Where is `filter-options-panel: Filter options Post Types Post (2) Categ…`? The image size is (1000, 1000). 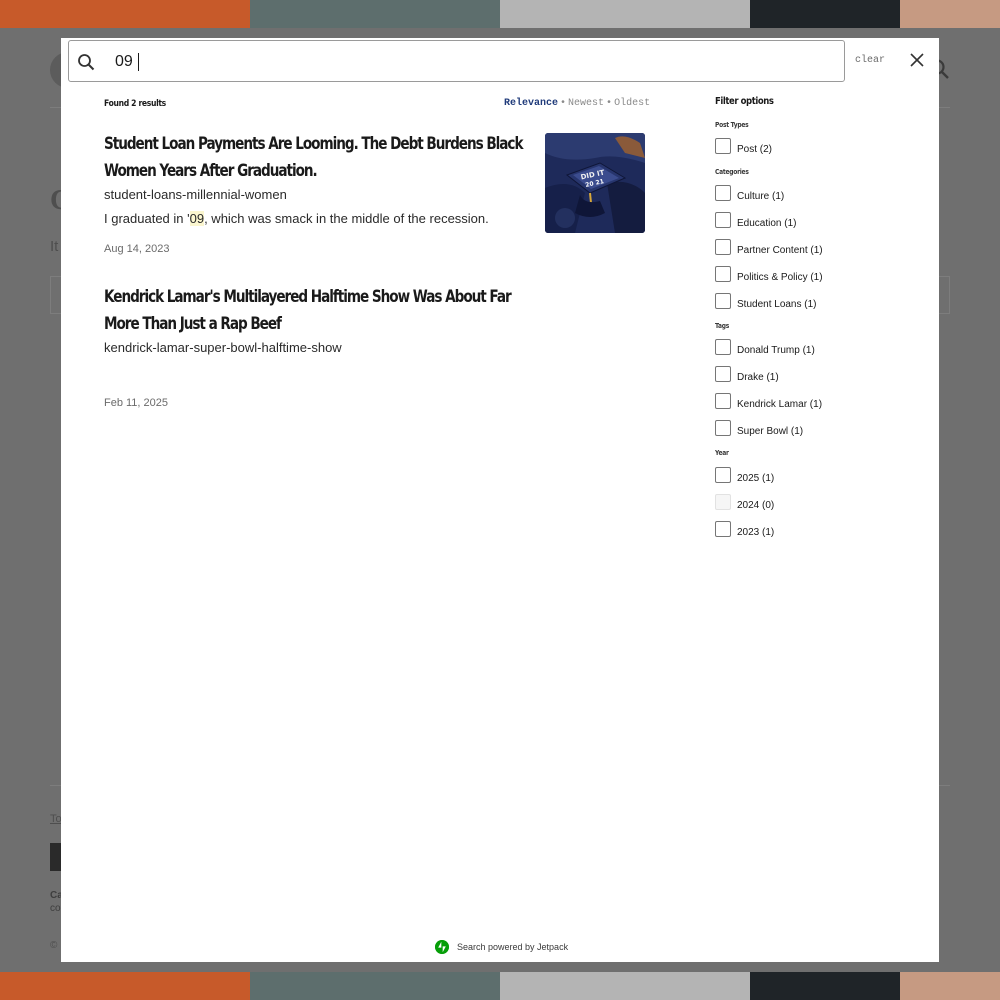
filter-options-panel: Filter options Post Types Post (2) Categ… is located at coordinates (815, 317).